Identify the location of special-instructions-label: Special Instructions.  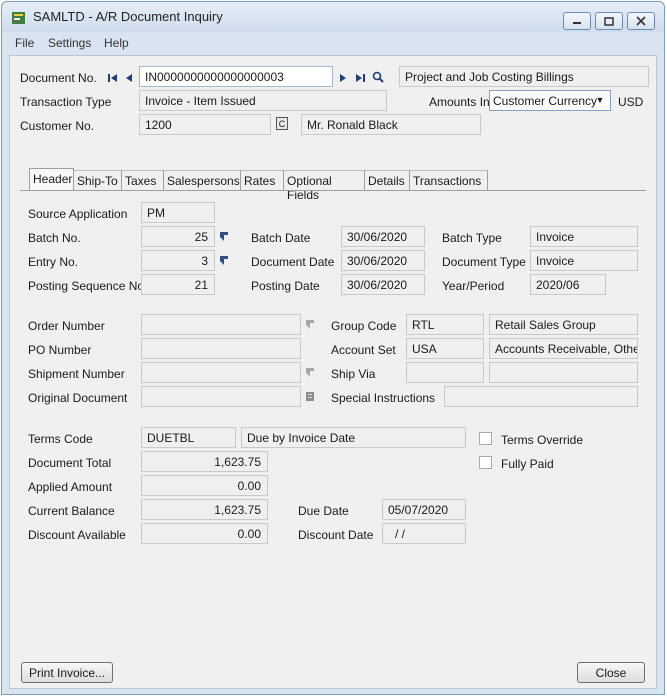
(383, 398).